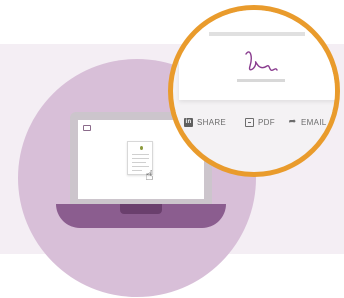 This screenshot has height=298, width=344. I want to click on pdf-button: PDF, so click(260, 122).